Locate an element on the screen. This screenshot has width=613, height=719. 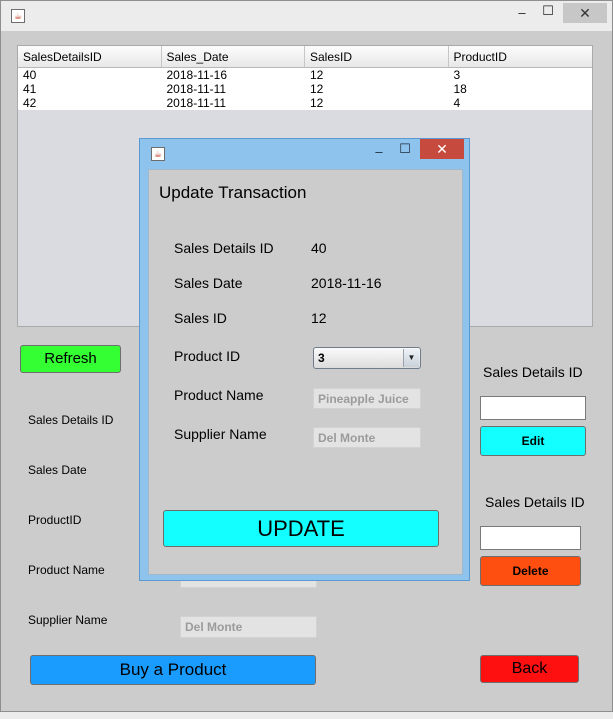
sales-details-id-label: Sales Details ID is located at coordinates (71, 420).